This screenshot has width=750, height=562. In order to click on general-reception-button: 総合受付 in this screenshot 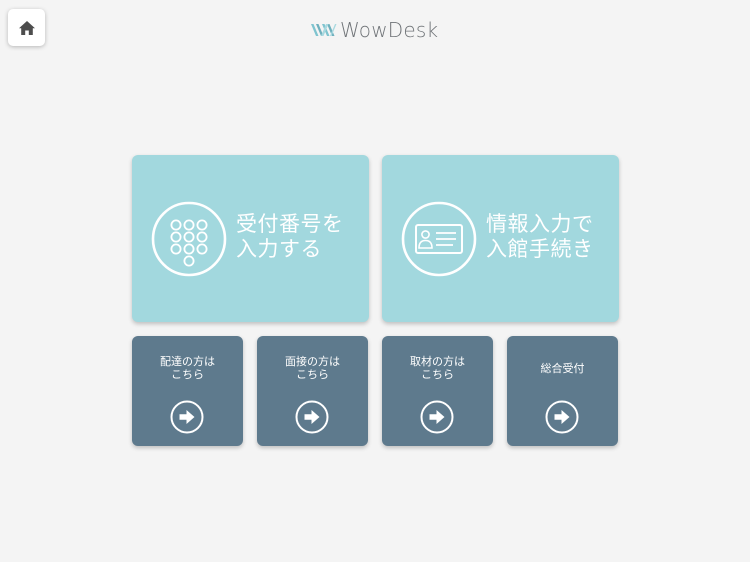, I will do `click(562, 391)`.